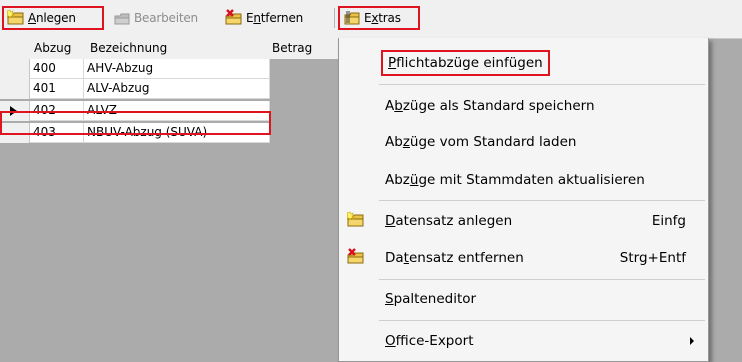 This screenshot has width=742, height=362. What do you see at coordinates (57, 89) in the screenshot?
I see `cell-abzug: 401` at bounding box center [57, 89].